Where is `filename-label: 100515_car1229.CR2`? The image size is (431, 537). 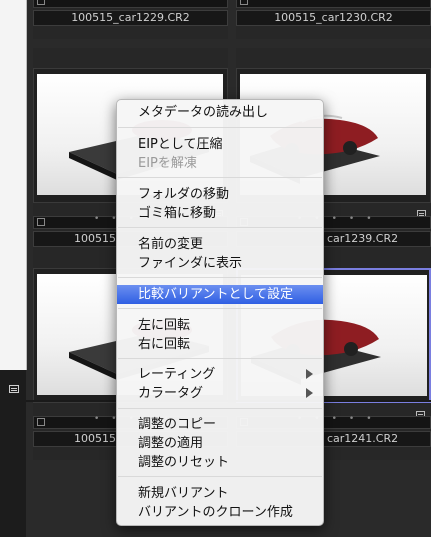
filename-label: 100515_car1229.CR2 is located at coordinates (130, 18).